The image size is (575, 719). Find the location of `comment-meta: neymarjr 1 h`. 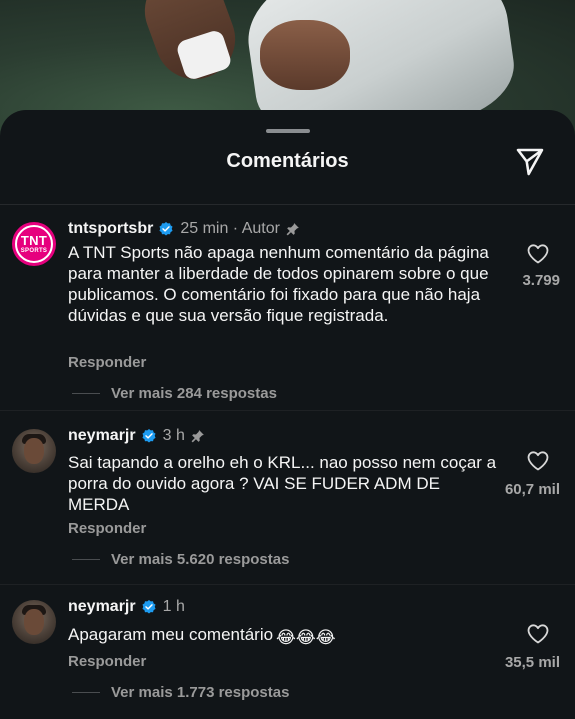

comment-meta: neymarjr 1 h is located at coordinates (126, 607).